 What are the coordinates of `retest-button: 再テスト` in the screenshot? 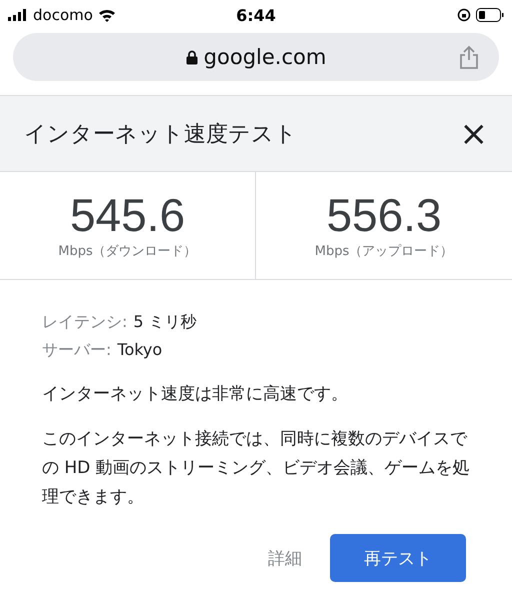 It's located at (398, 558).